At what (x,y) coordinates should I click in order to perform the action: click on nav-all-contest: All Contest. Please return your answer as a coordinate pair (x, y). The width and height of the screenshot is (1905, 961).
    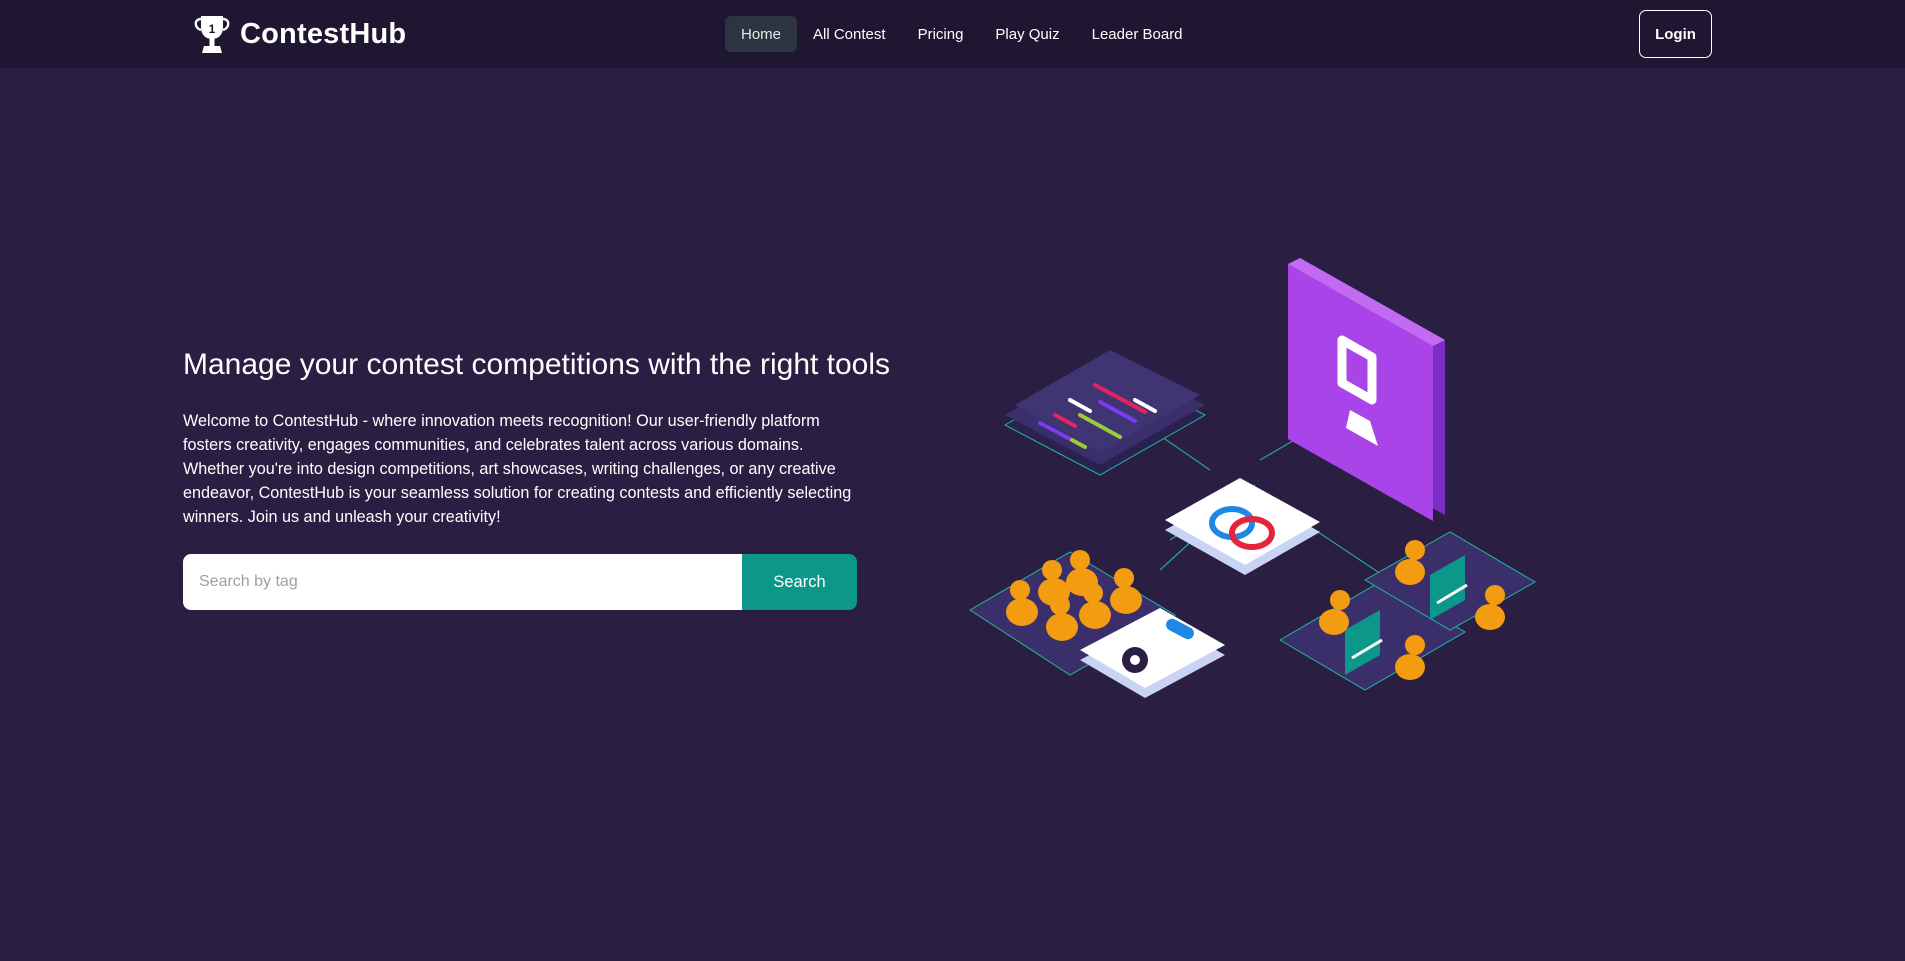
    Looking at the image, I should click on (849, 34).